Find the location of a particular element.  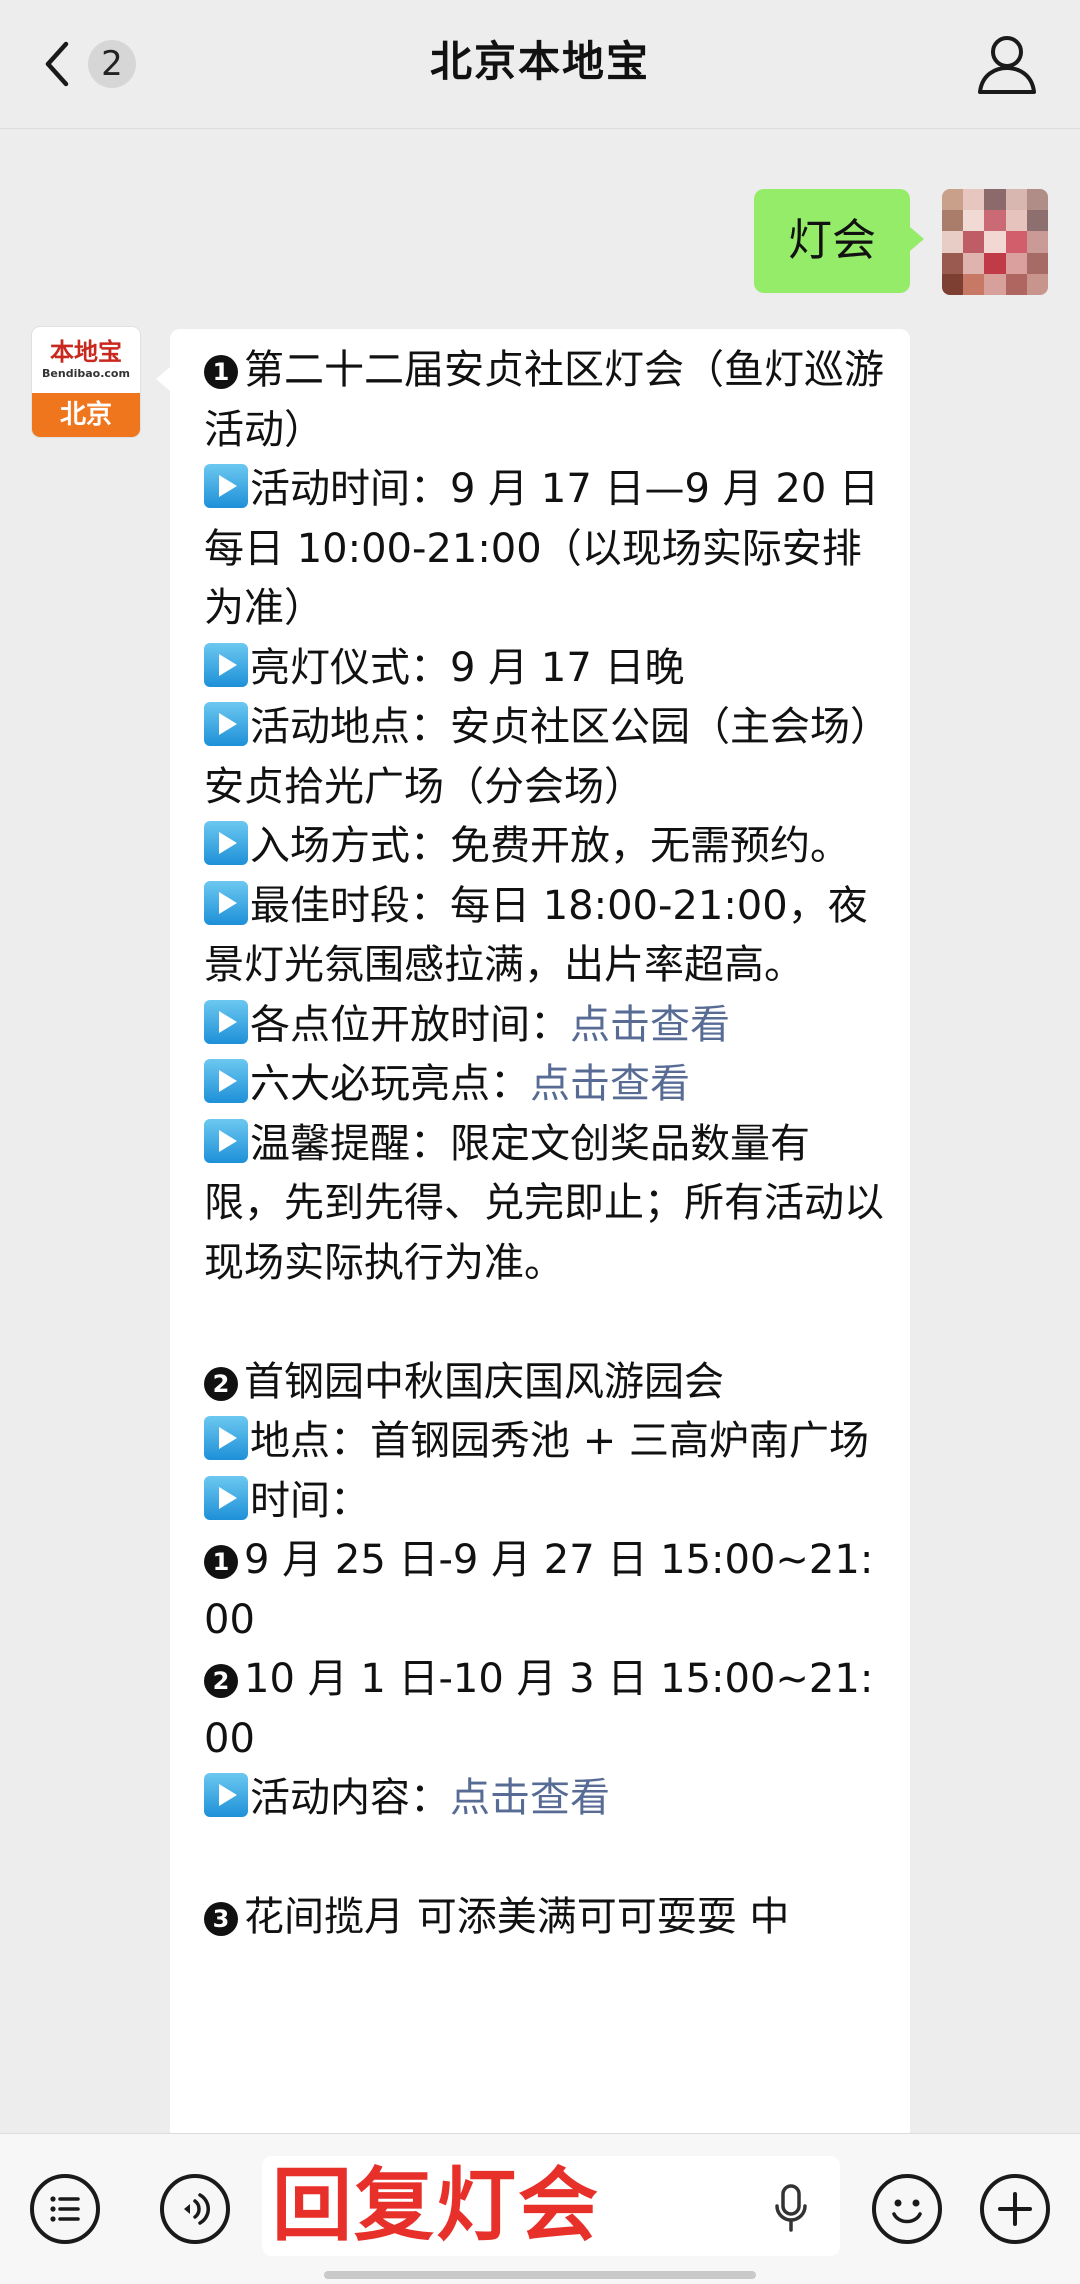

content-link: 点击查看 is located at coordinates (530, 1798).